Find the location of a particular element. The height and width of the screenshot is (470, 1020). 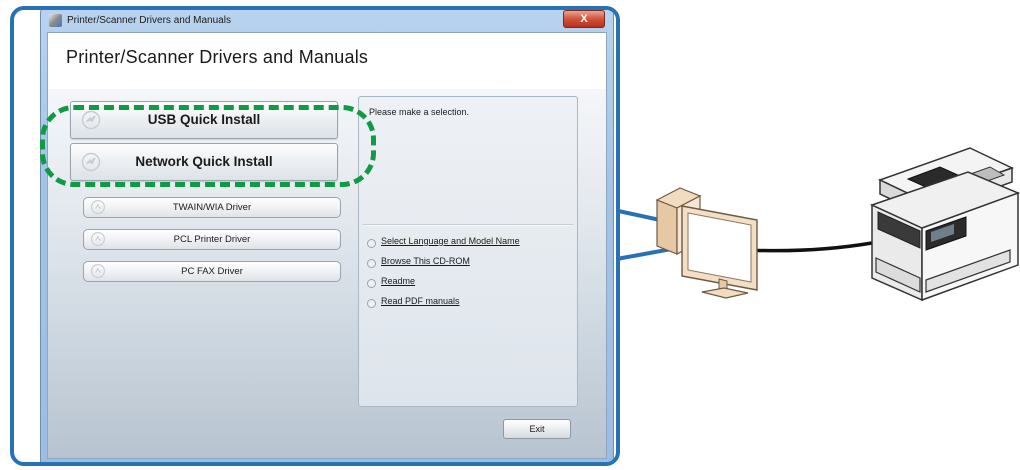

usb-cable-icon is located at coordinates (808, 247).